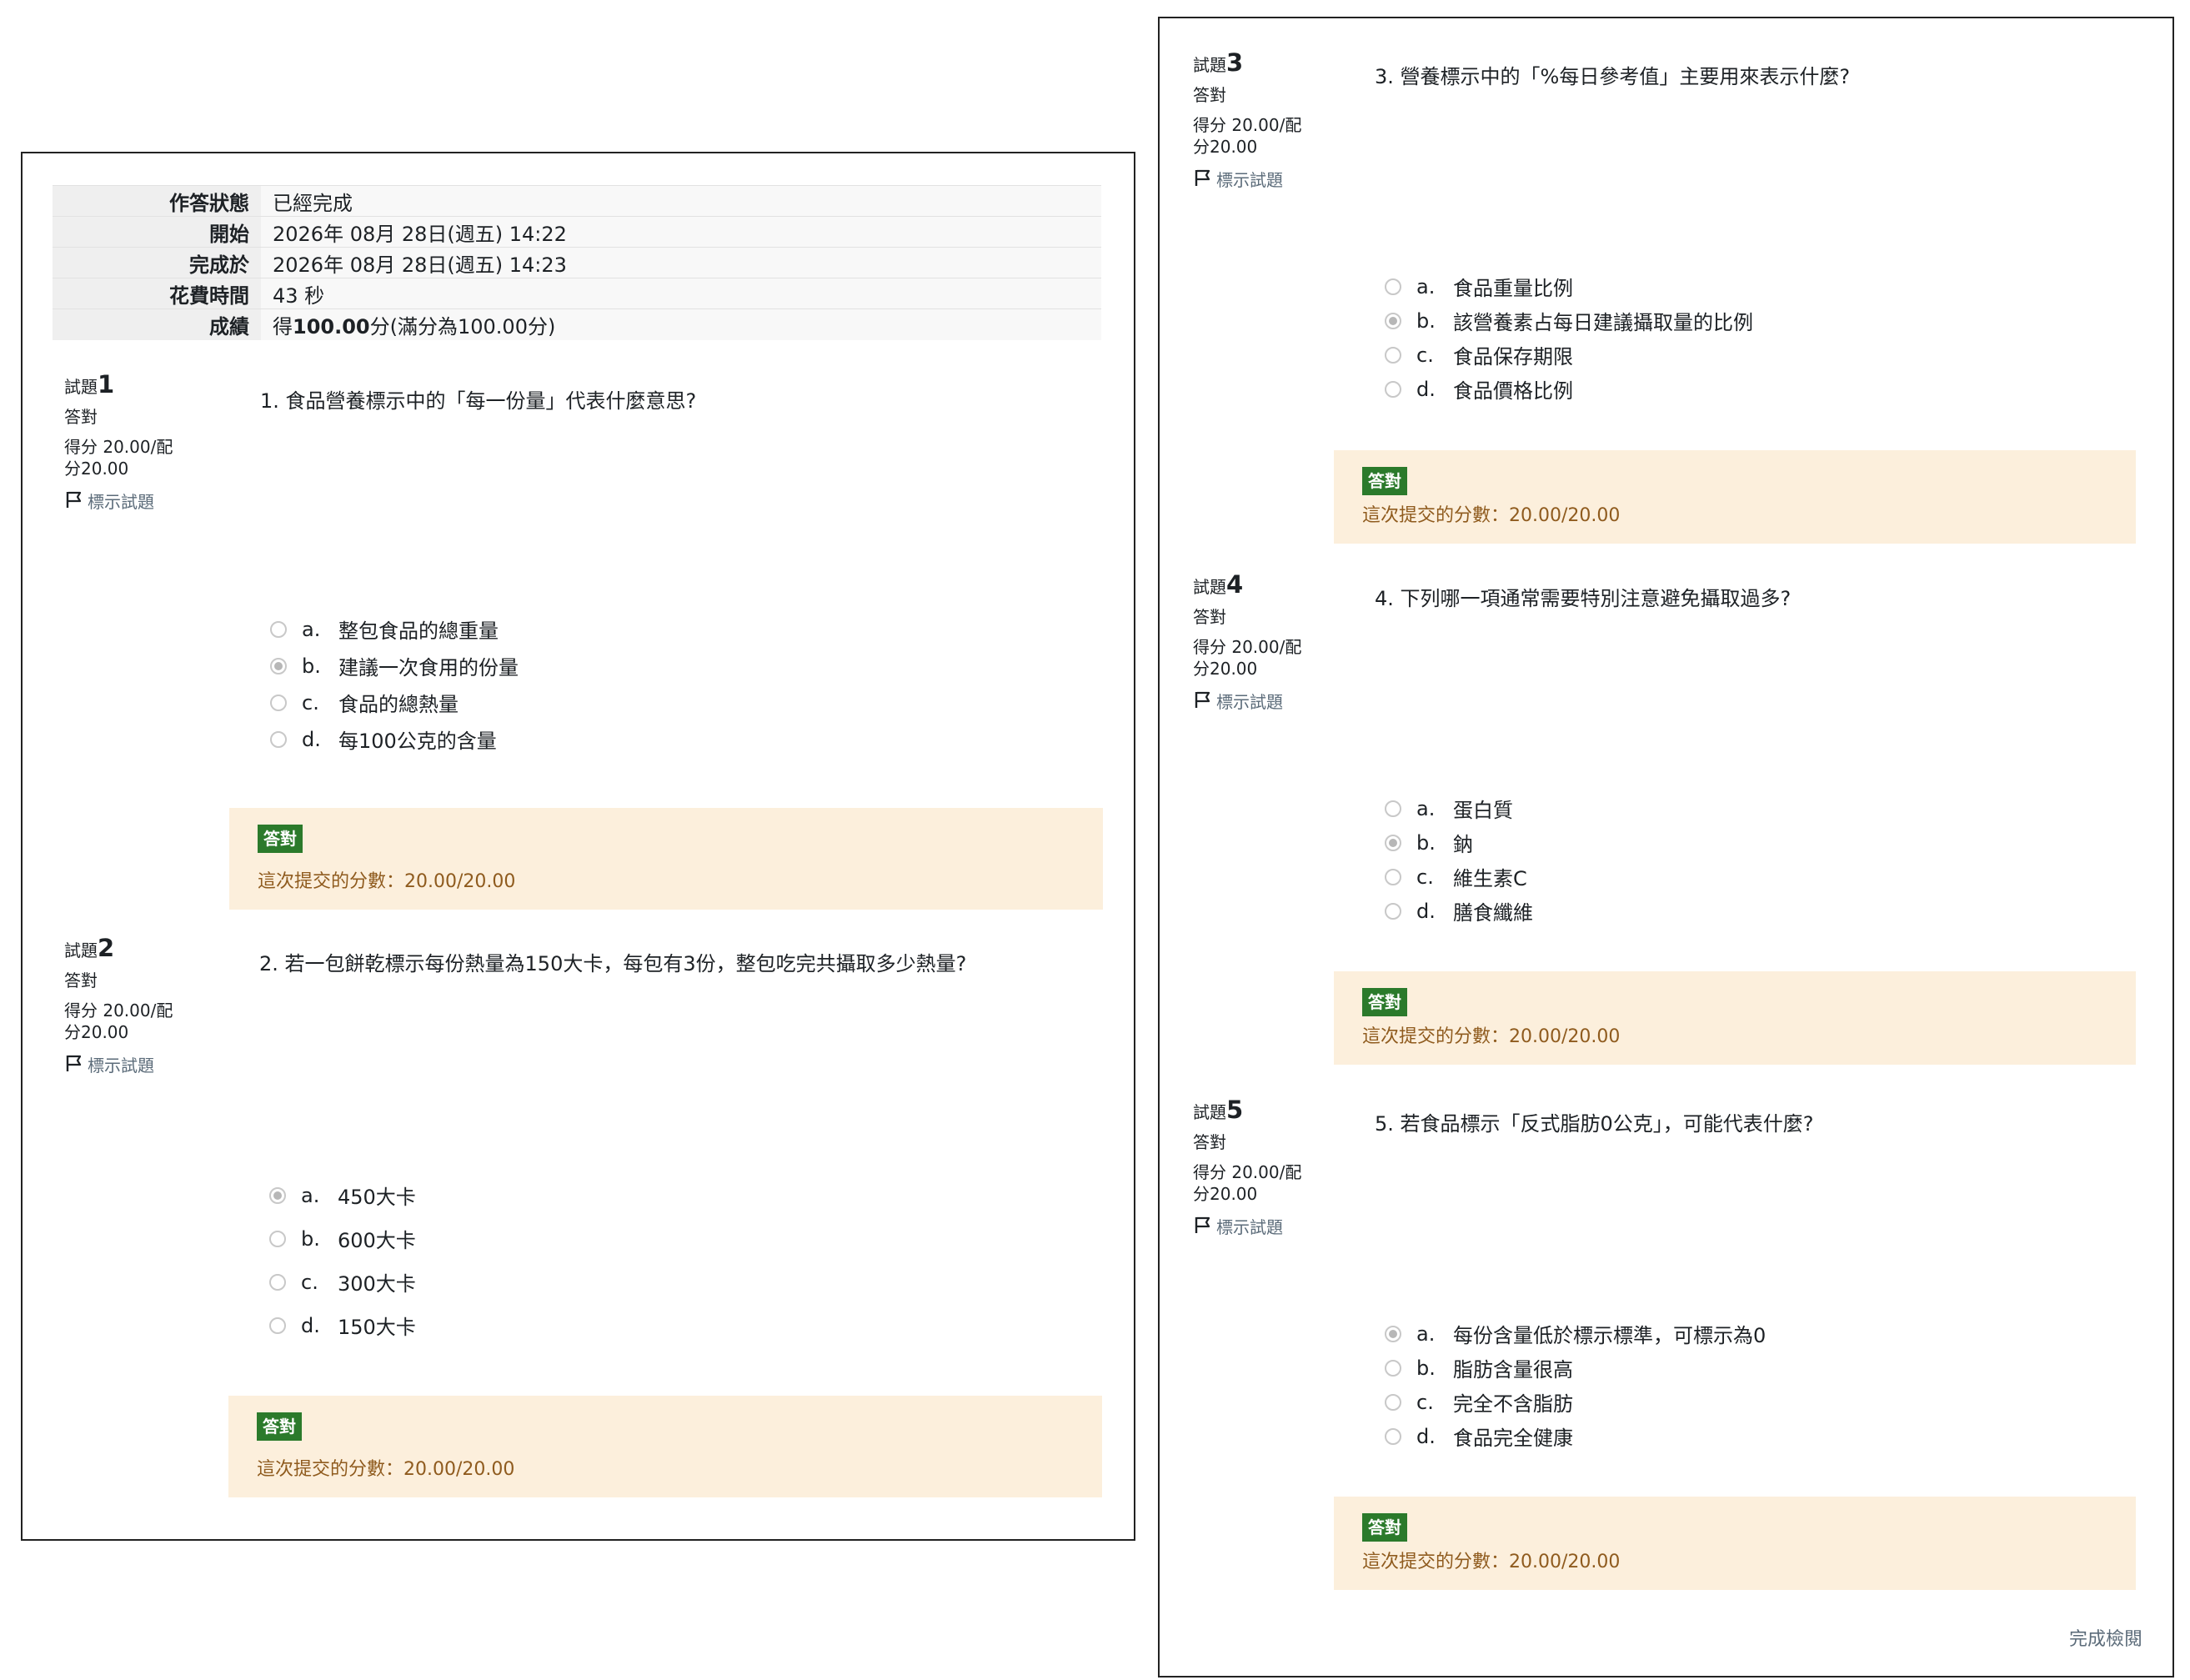 The image size is (2190, 1680). Describe the element at coordinates (377, 1197) in the screenshot. I see `option-text: 450大卡` at that location.